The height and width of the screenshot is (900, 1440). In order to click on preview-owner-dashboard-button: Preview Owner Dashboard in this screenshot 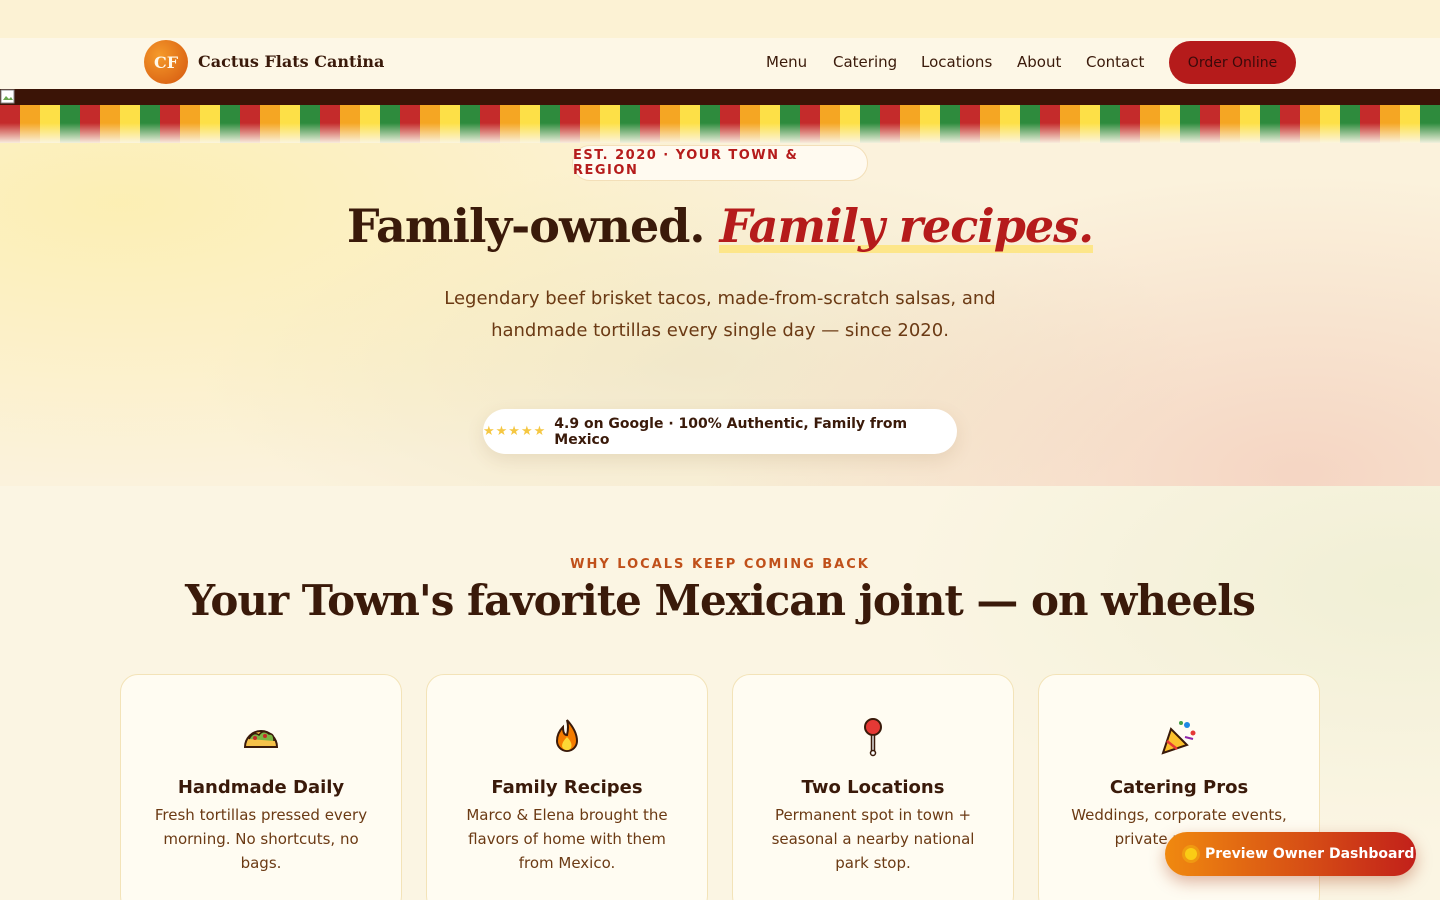, I will do `click(1290, 854)`.